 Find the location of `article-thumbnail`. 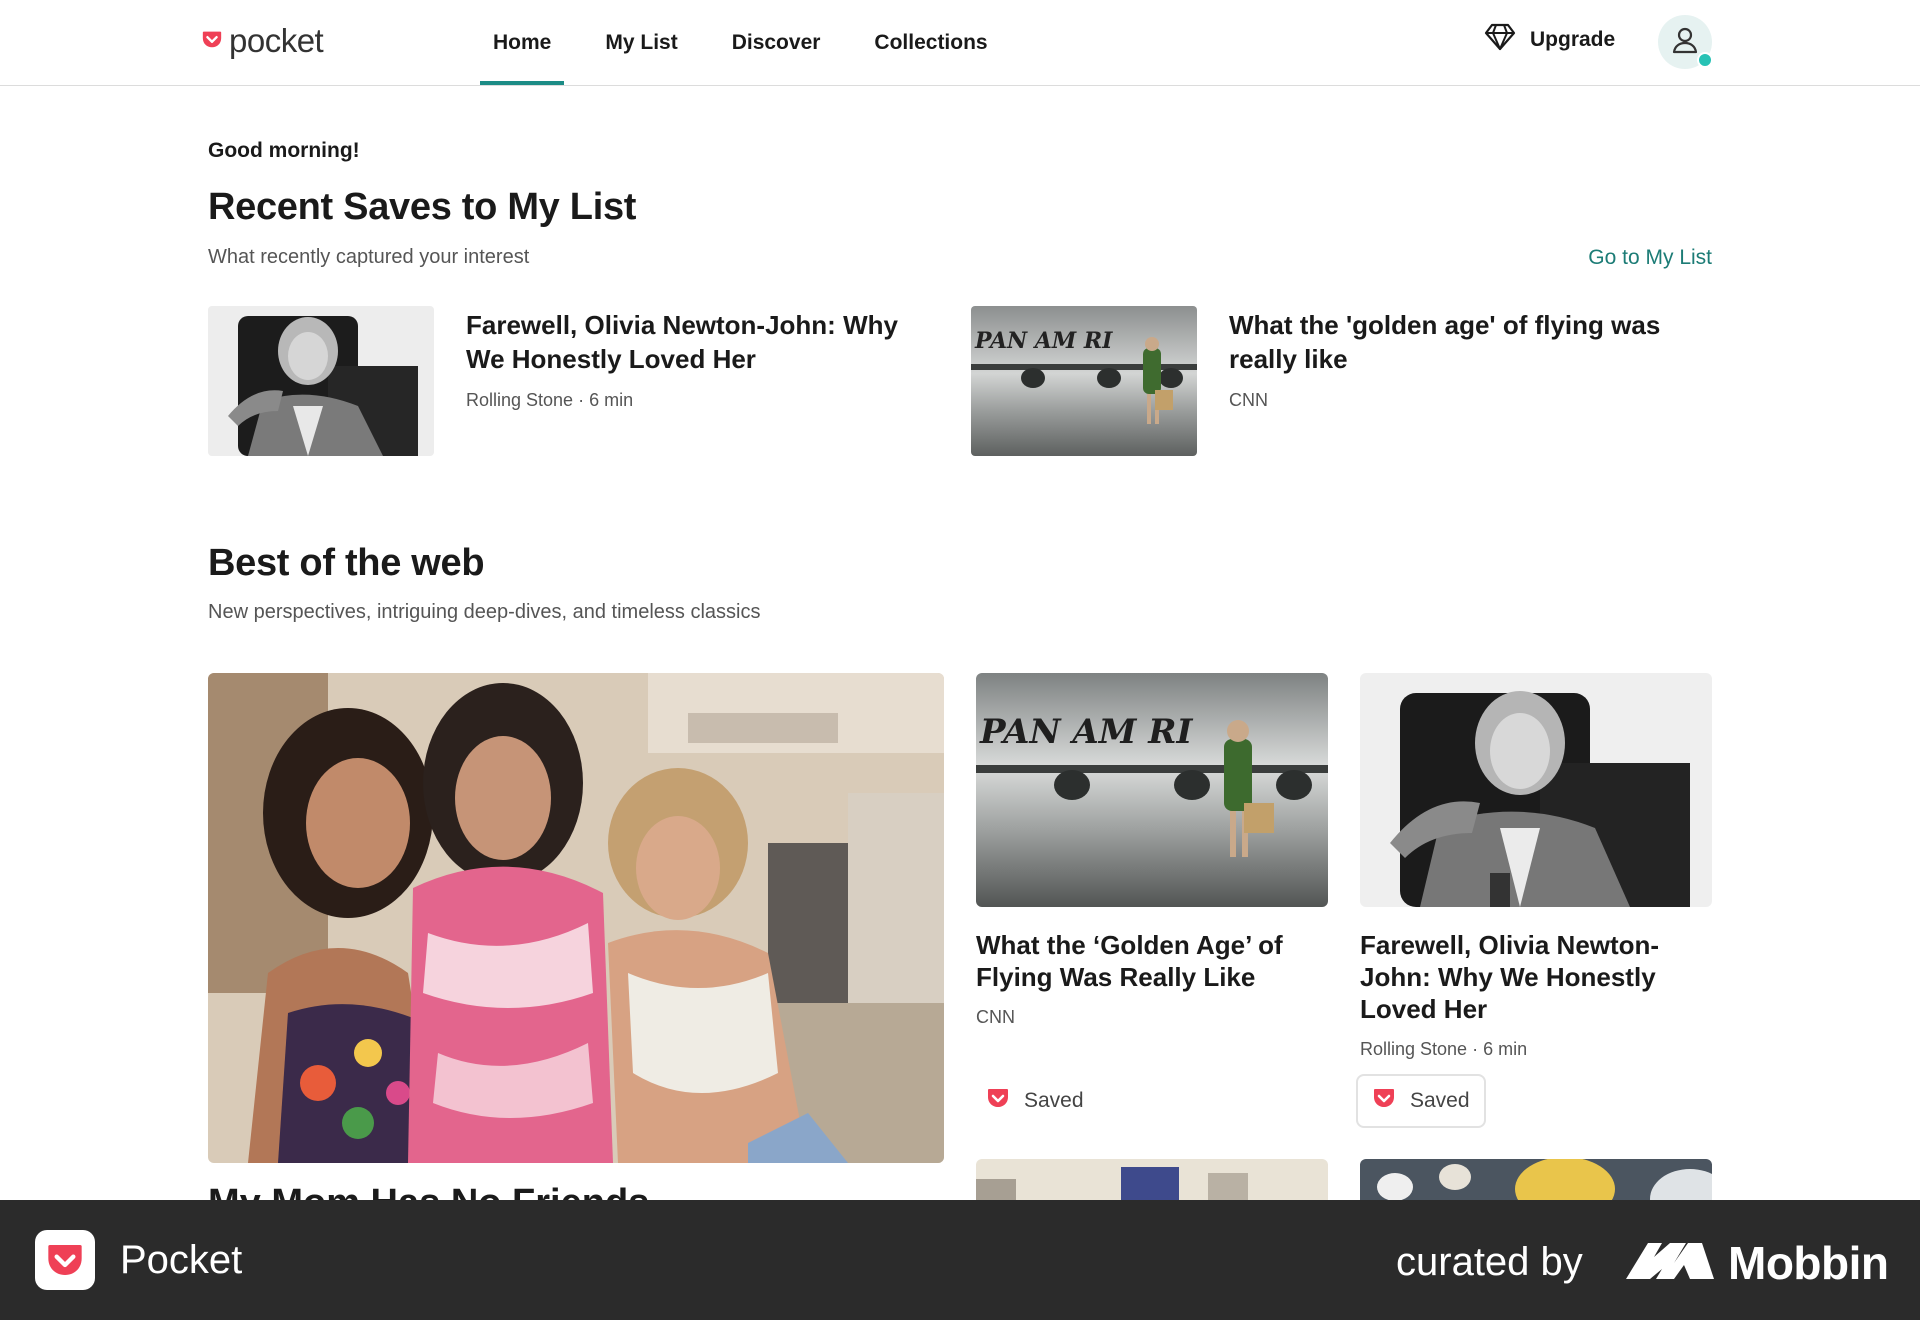

article-thumbnail is located at coordinates (321, 381).